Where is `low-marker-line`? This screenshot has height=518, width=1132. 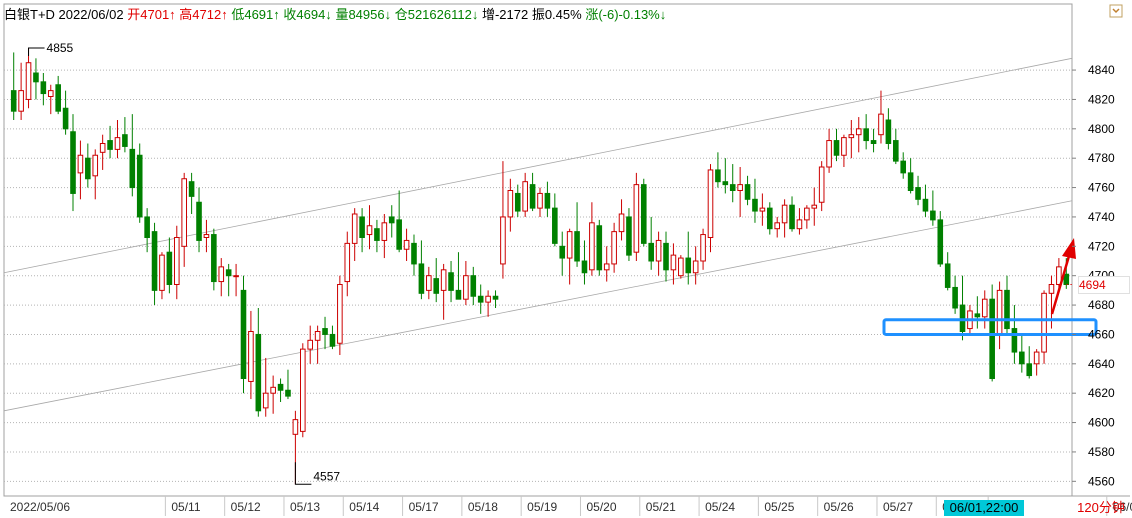
low-marker-line is located at coordinates (303, 473).